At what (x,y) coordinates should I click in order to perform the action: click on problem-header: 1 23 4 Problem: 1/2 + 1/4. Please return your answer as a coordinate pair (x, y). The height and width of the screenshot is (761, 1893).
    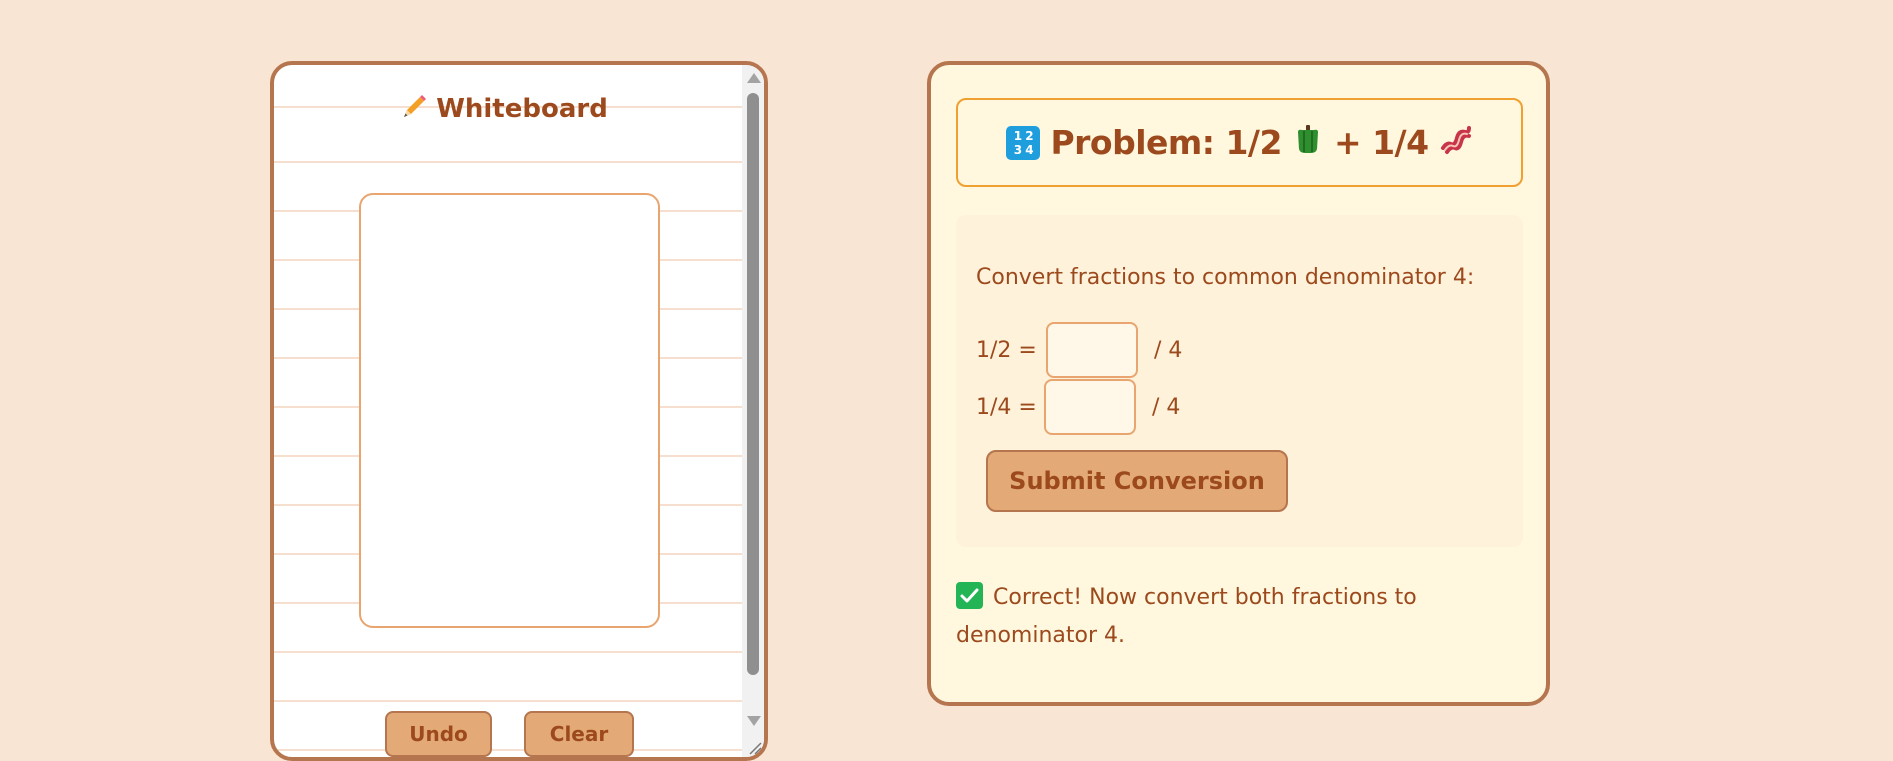
    Looking at the image, I should click on (1239, 142).